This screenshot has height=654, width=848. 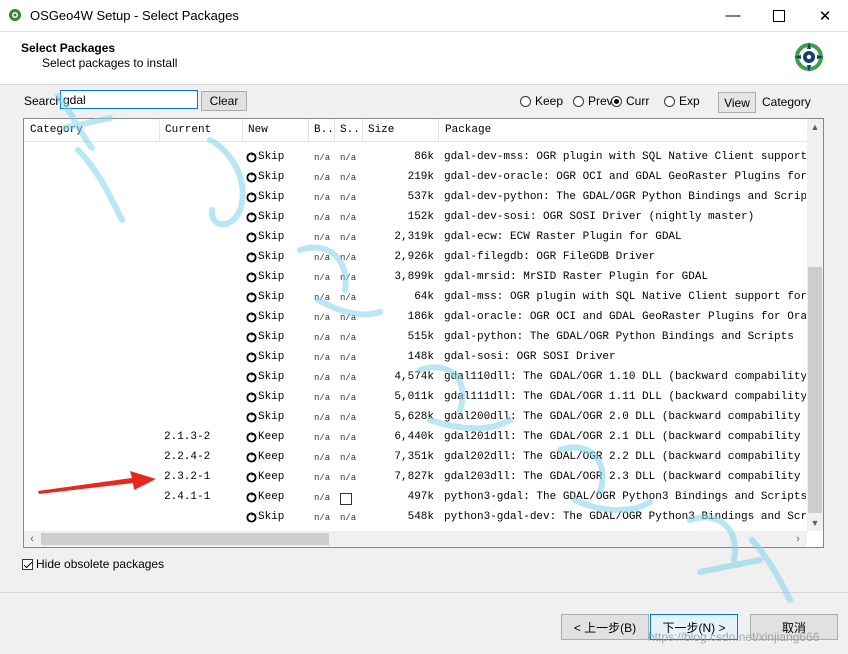 I want to click on radio-keep: Keep, so click(x=541, y=101).